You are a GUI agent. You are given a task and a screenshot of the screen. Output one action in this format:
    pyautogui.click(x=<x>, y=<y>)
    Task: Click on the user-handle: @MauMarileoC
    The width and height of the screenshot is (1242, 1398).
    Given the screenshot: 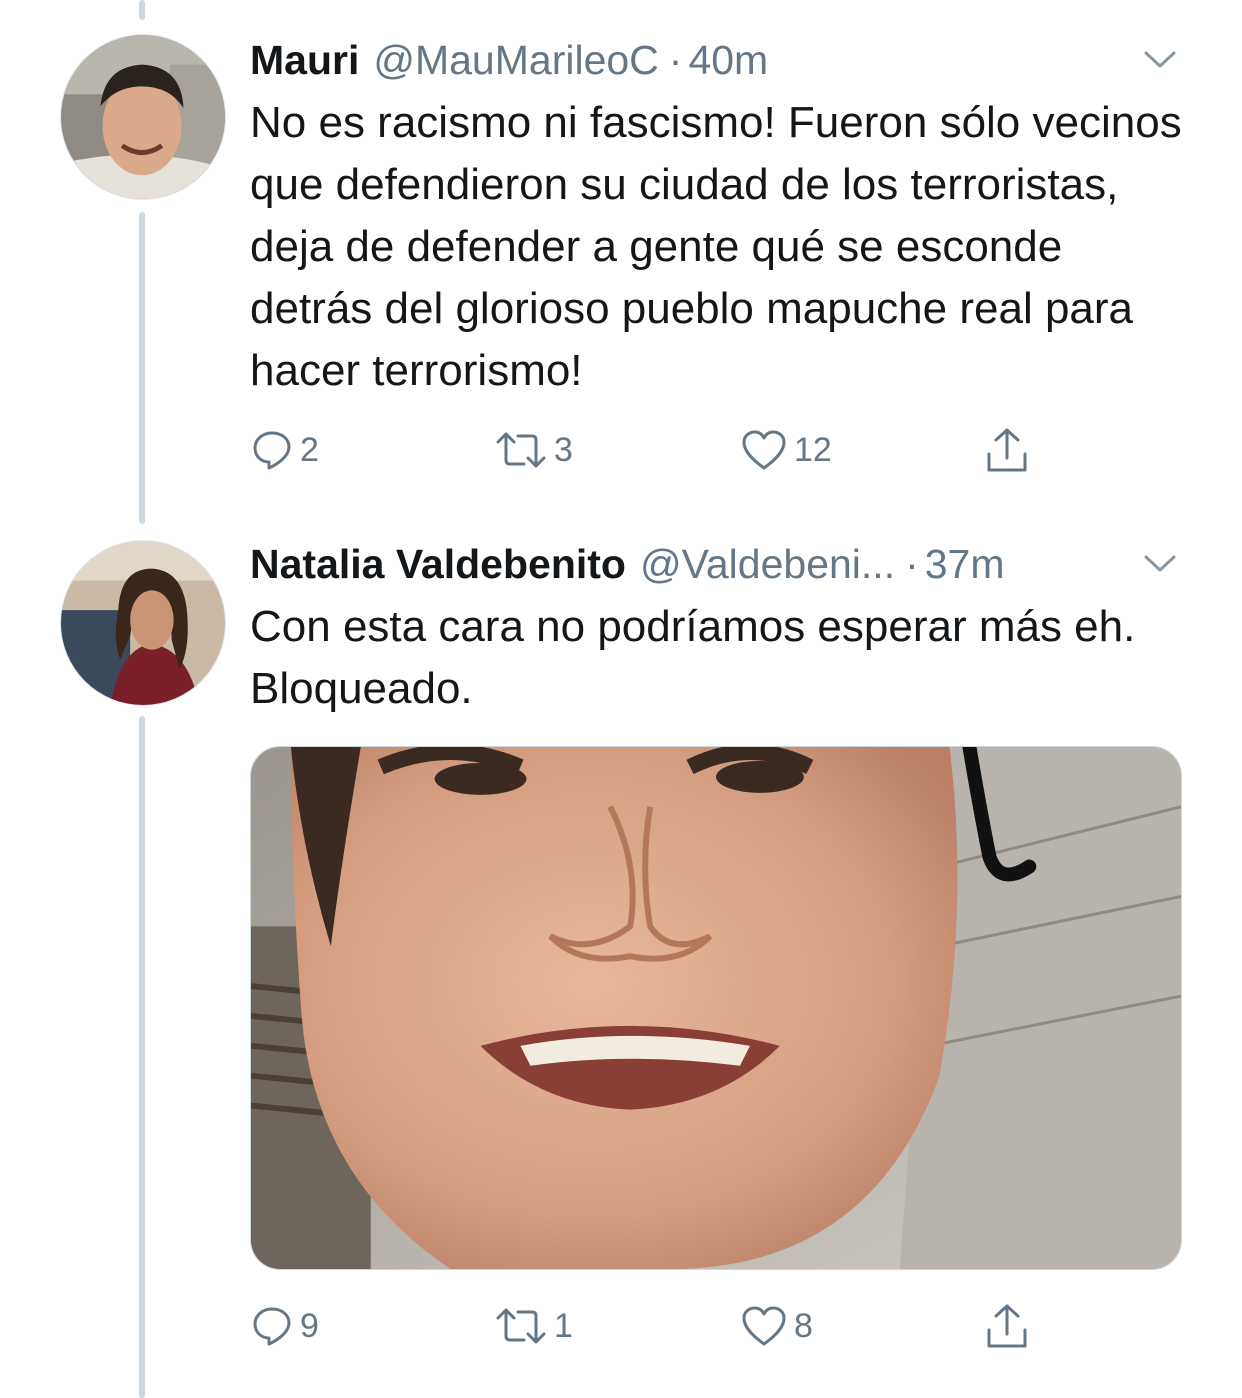 What is the action you would take?
    pyautogui.click(x=515, y=60)
    